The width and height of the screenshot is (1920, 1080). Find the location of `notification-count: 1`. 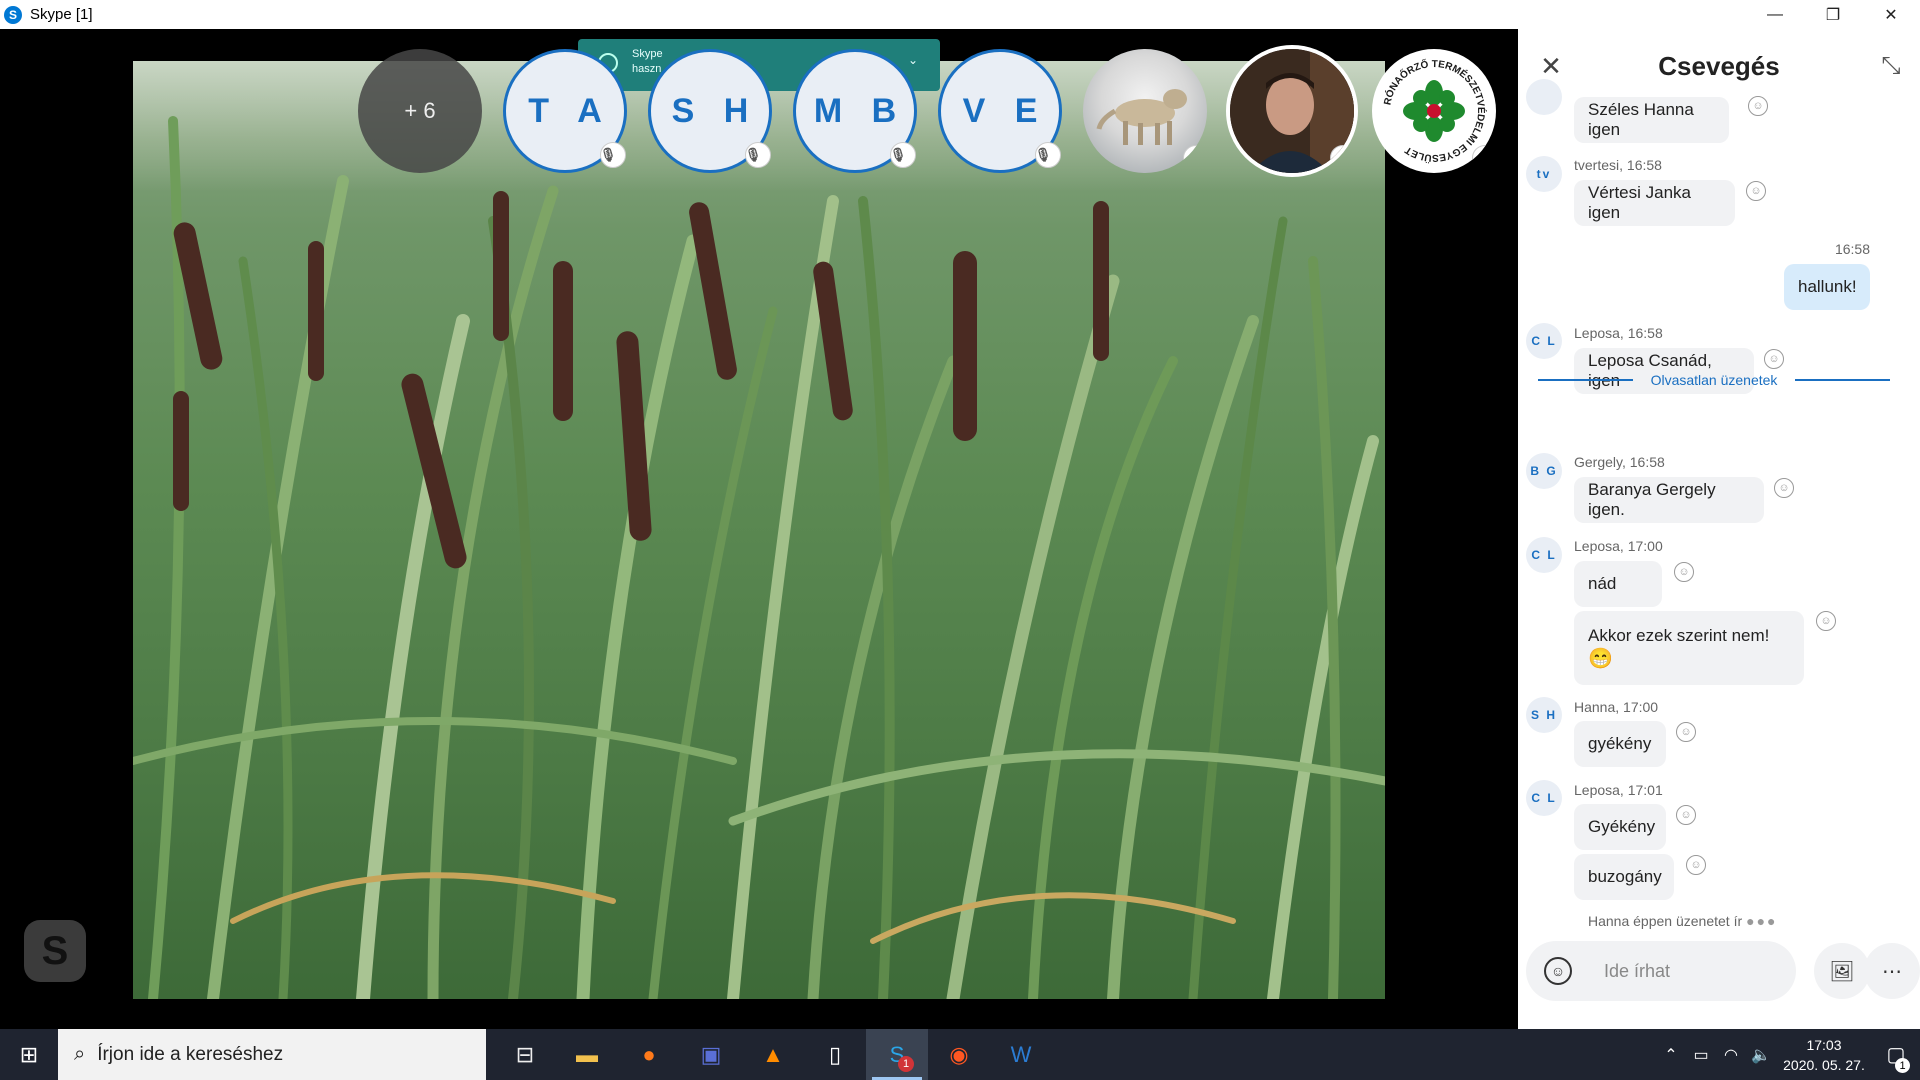

notification-count: 1 is located at coordinates (1902, 1065).